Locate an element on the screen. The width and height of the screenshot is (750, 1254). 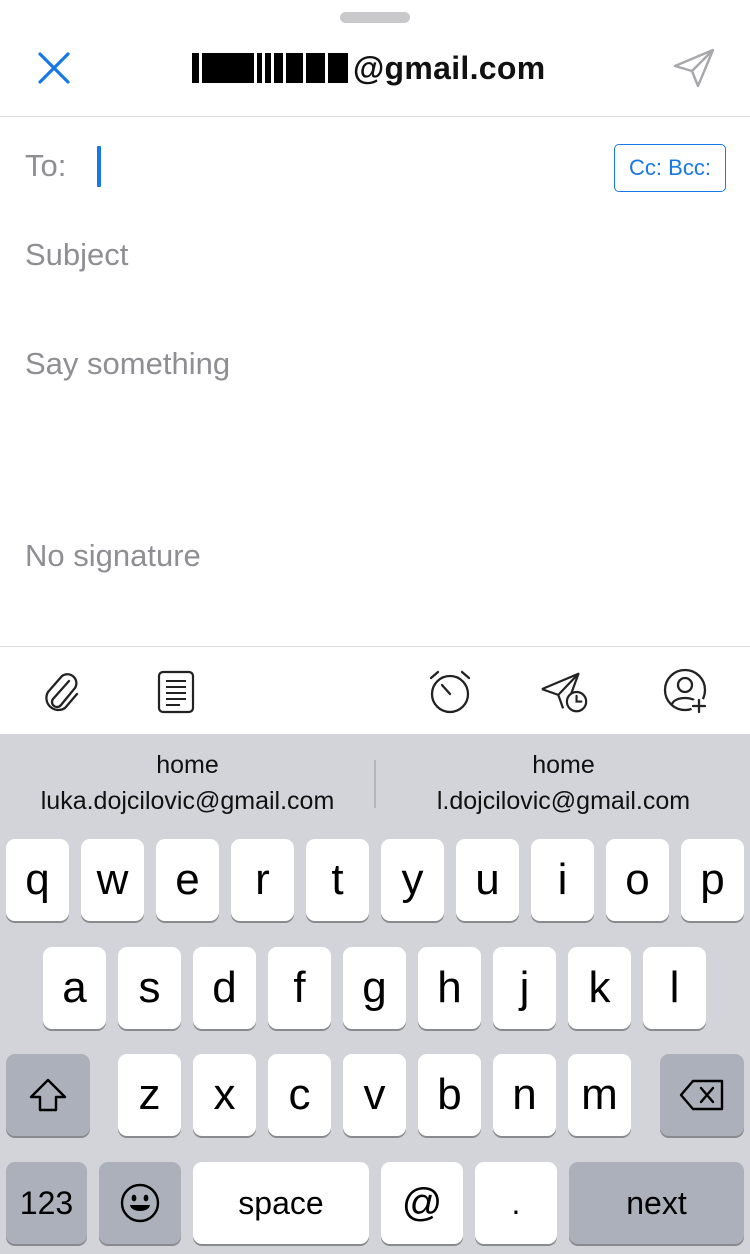
template-button is located at coordinates (176, 692).